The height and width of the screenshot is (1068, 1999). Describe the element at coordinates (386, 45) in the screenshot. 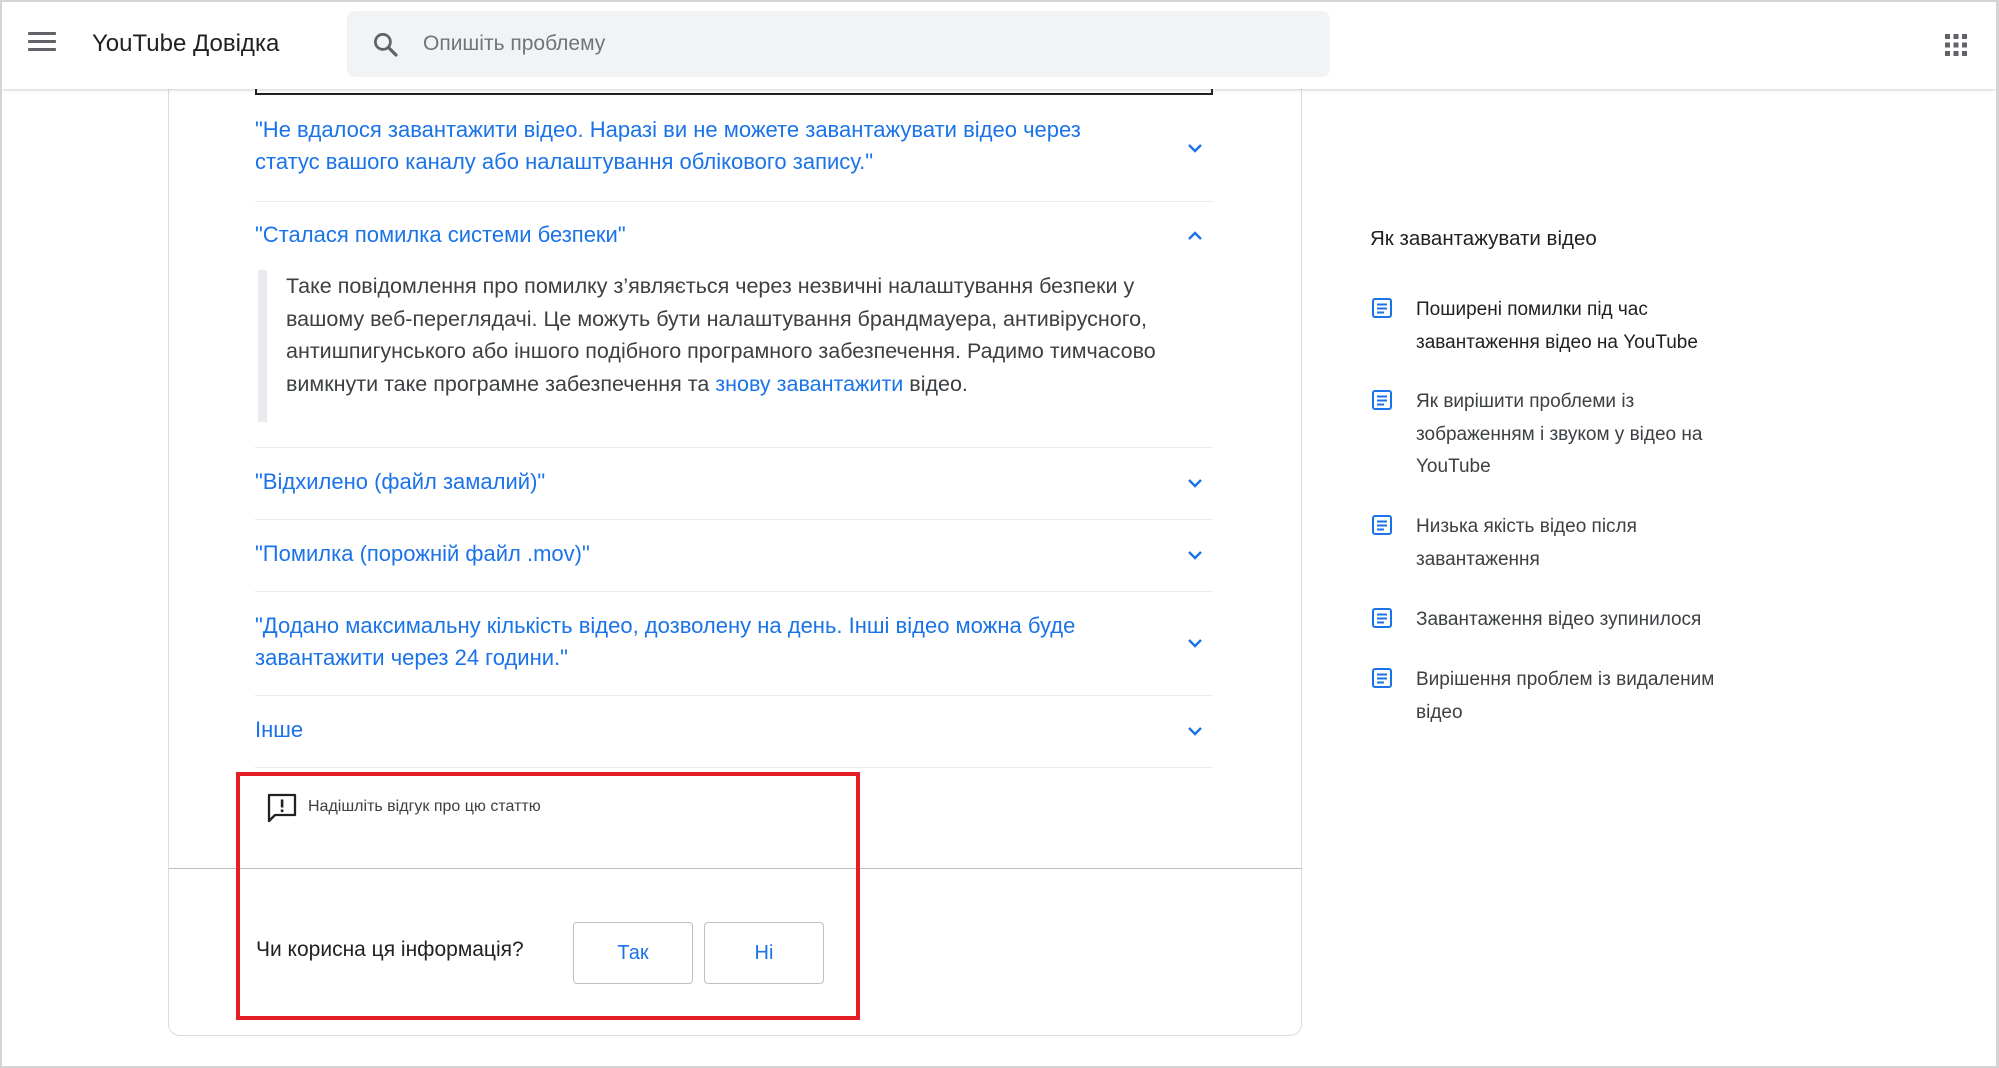

I see `search-icon` at that location.